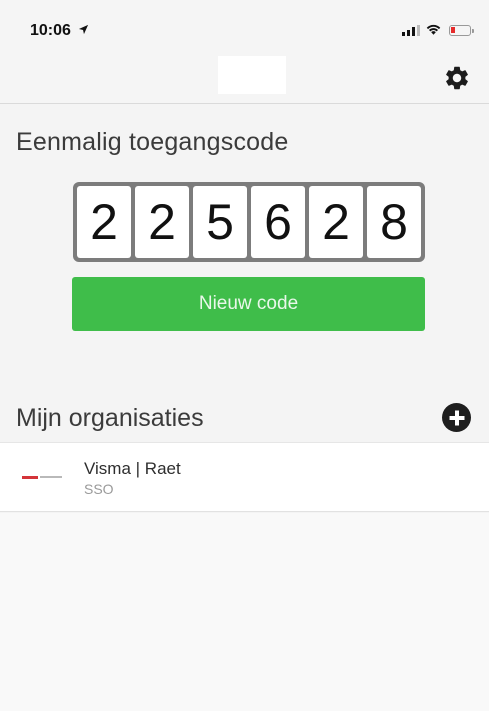 This screenshot has width=489, height=711. Describe the element at coordinates (278, 222) in the screenshot. I see `otp-digit: 6` at that location.